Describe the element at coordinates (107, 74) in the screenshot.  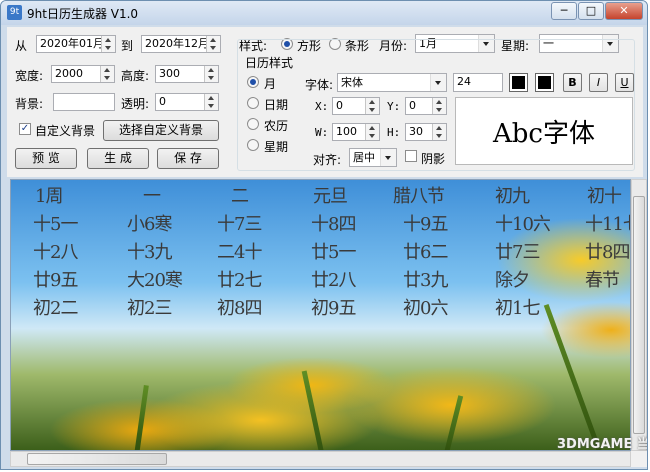
I see `width-spinner` at that location.